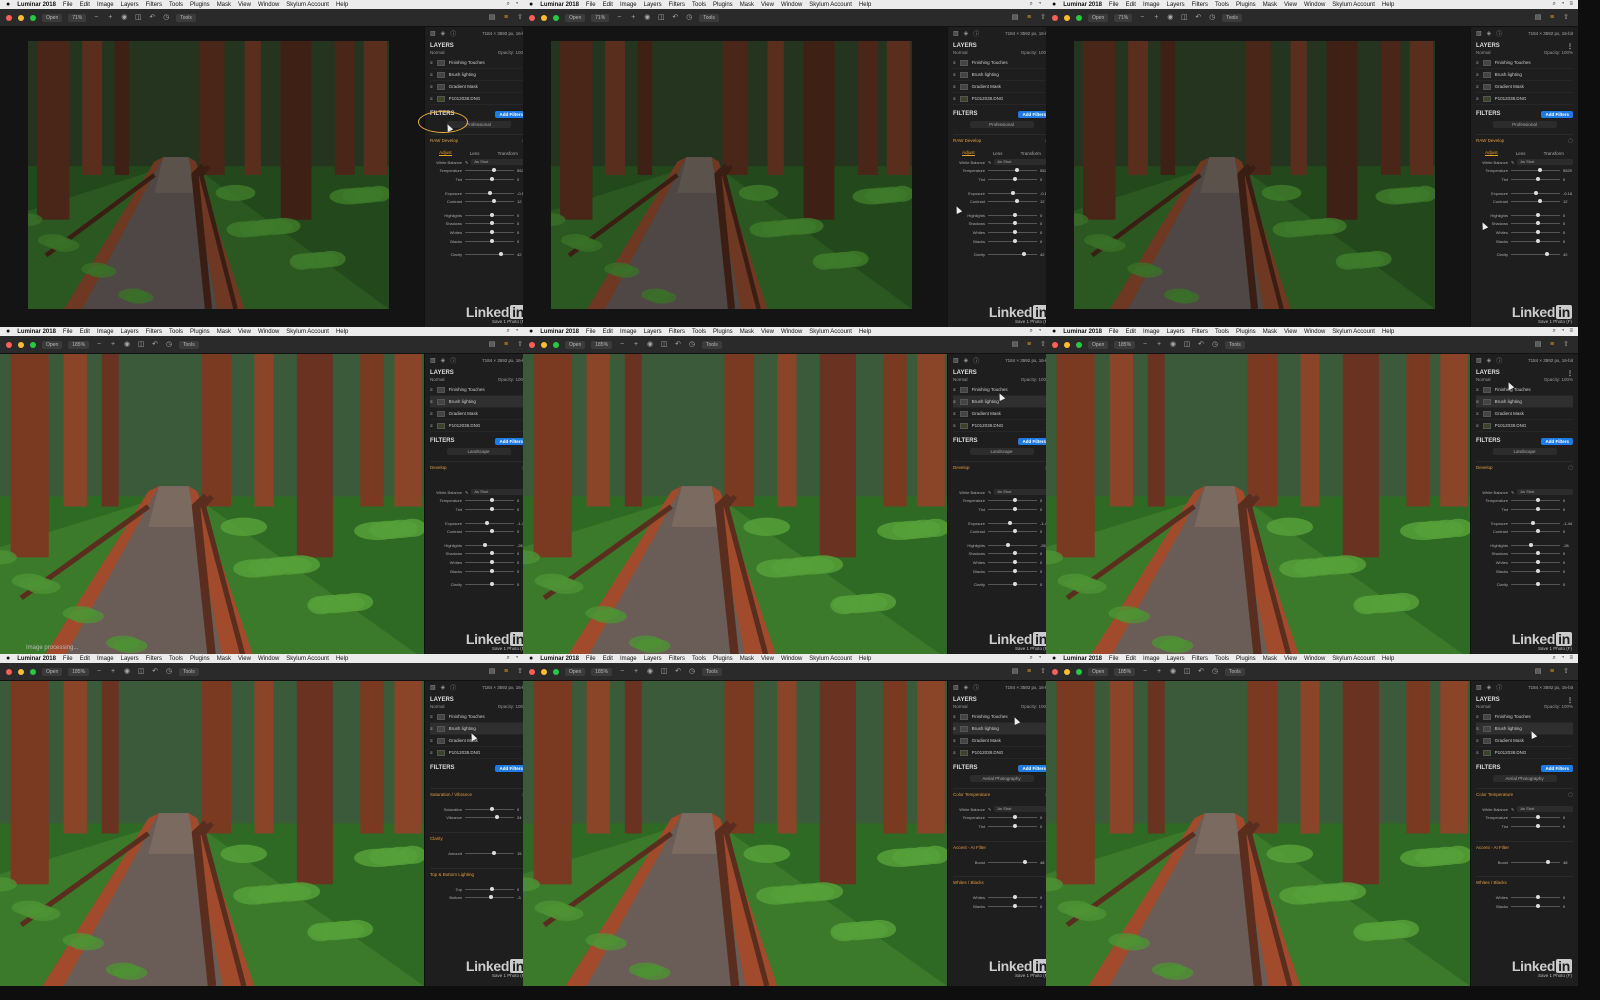 The image size is (1600, 1000). What do you see at coordinates (830, 5) in the screenshot?
I see `menu-item: Skylum Account` at bounding box center [830, 5].